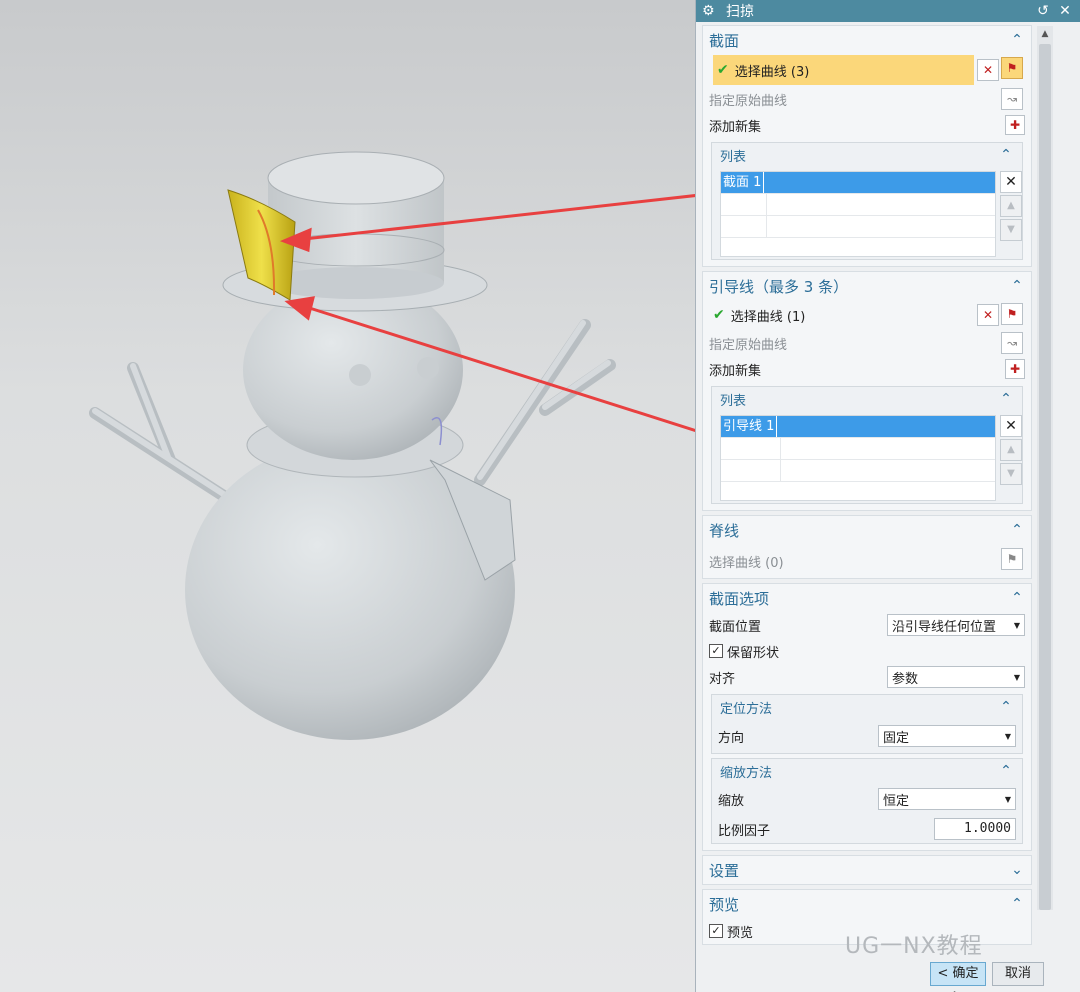  I want to click on list-item: 截面 1, so click(858, 183).